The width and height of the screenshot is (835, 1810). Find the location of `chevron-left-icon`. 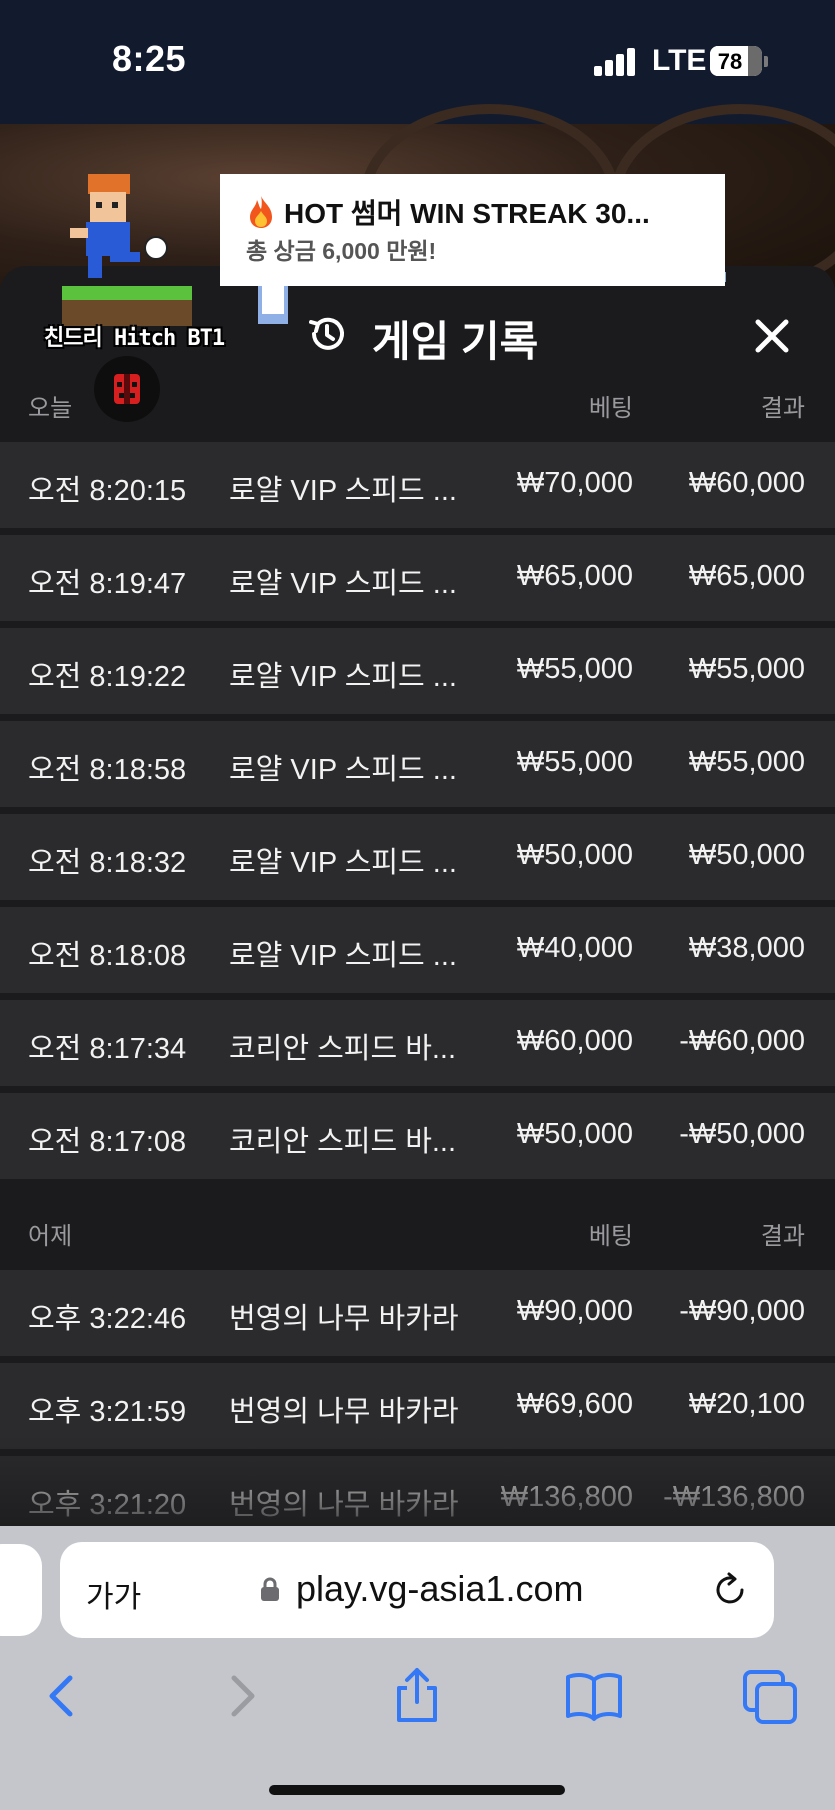

chevron-left-icon is located at coordinates (62, 1696).